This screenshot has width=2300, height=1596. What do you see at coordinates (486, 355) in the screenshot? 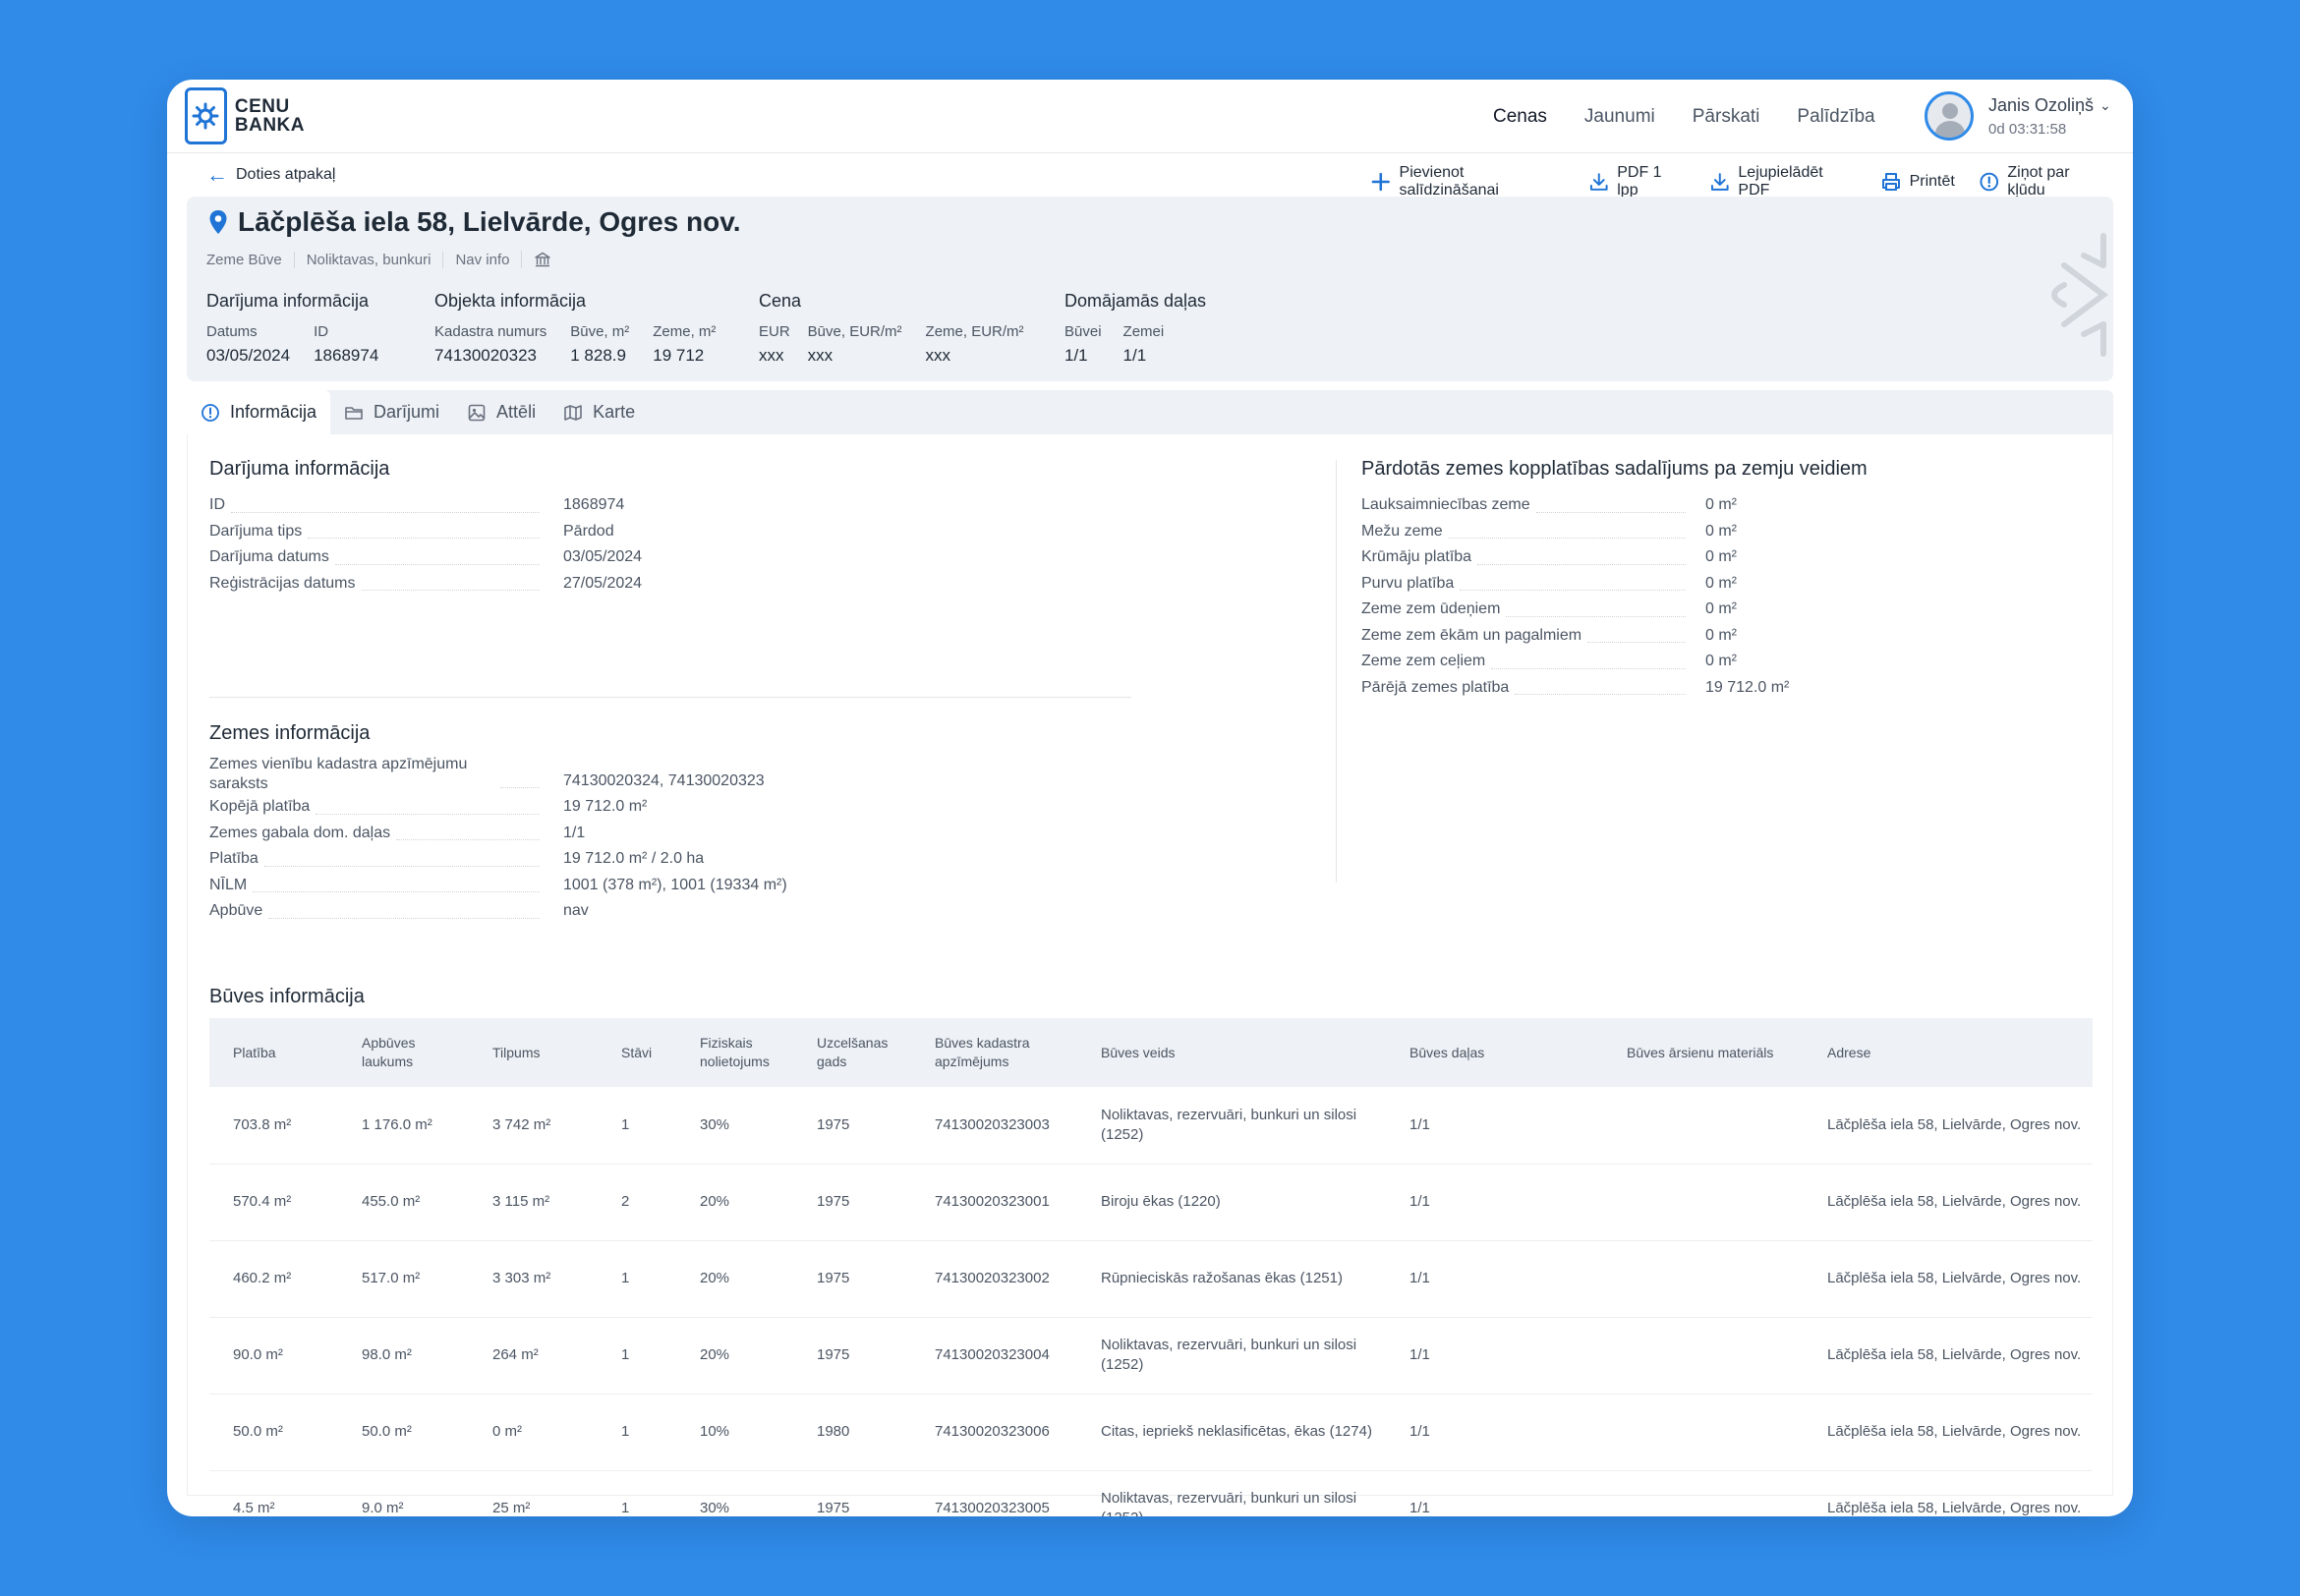
I see `summary-cadastre: 74130020323` at bounding box center [486, 355].